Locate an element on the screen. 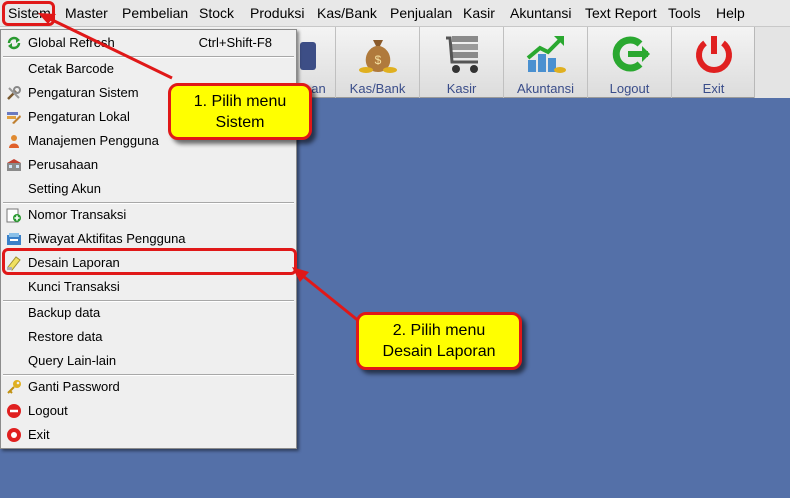 This screenshot has height=498, width=790. toolbar-button-logout: Logout is located at coordinates (630, 62).